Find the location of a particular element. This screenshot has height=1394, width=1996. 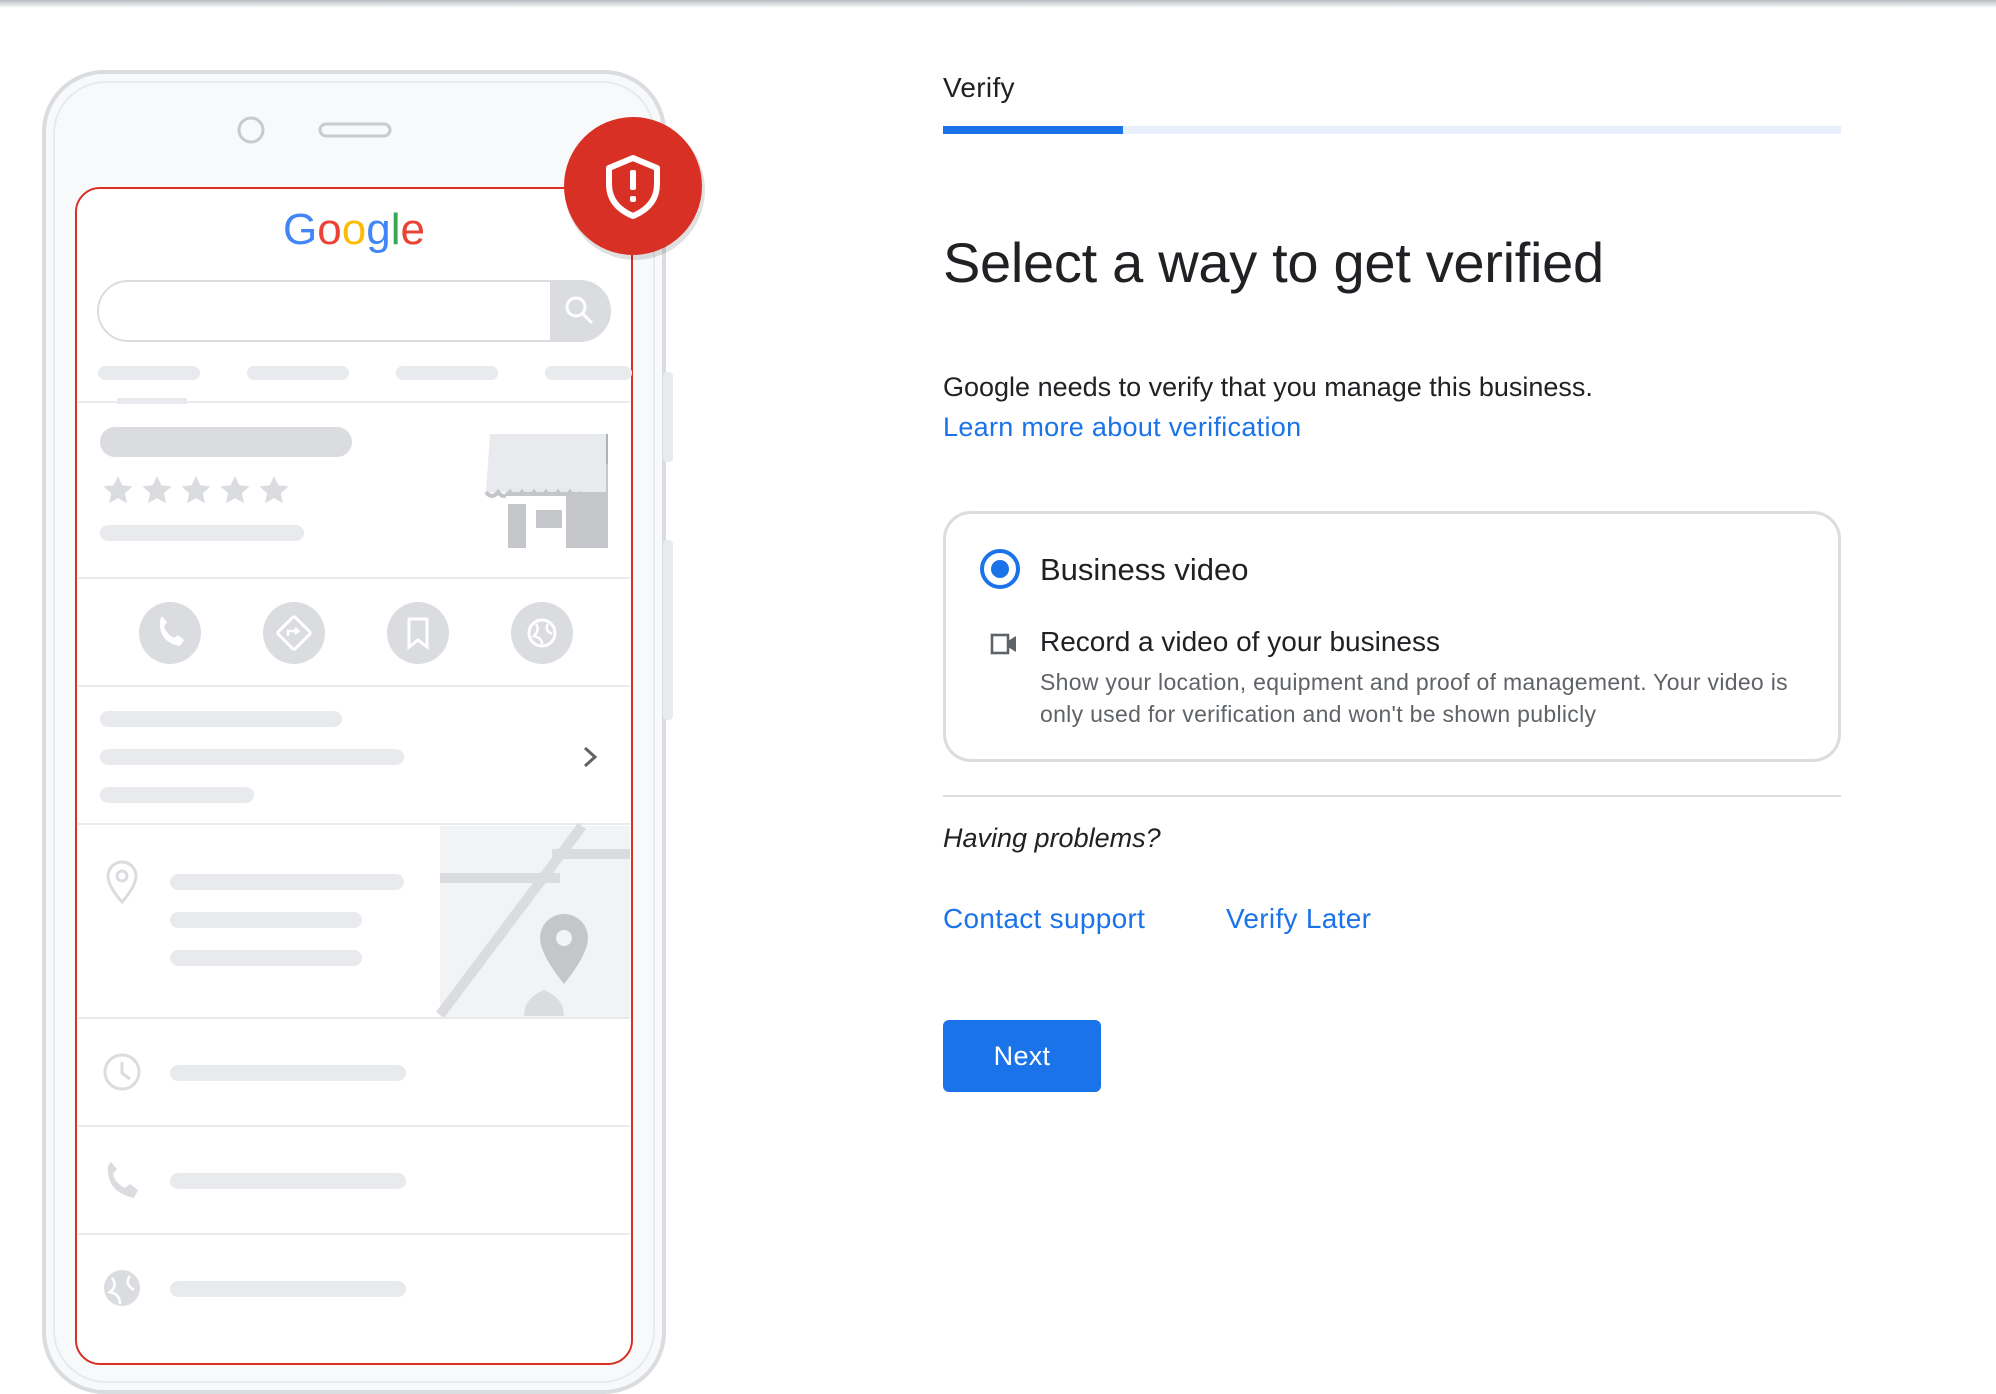

option-subtitle: Record a video of your business is located at coordinates (1240, 641).